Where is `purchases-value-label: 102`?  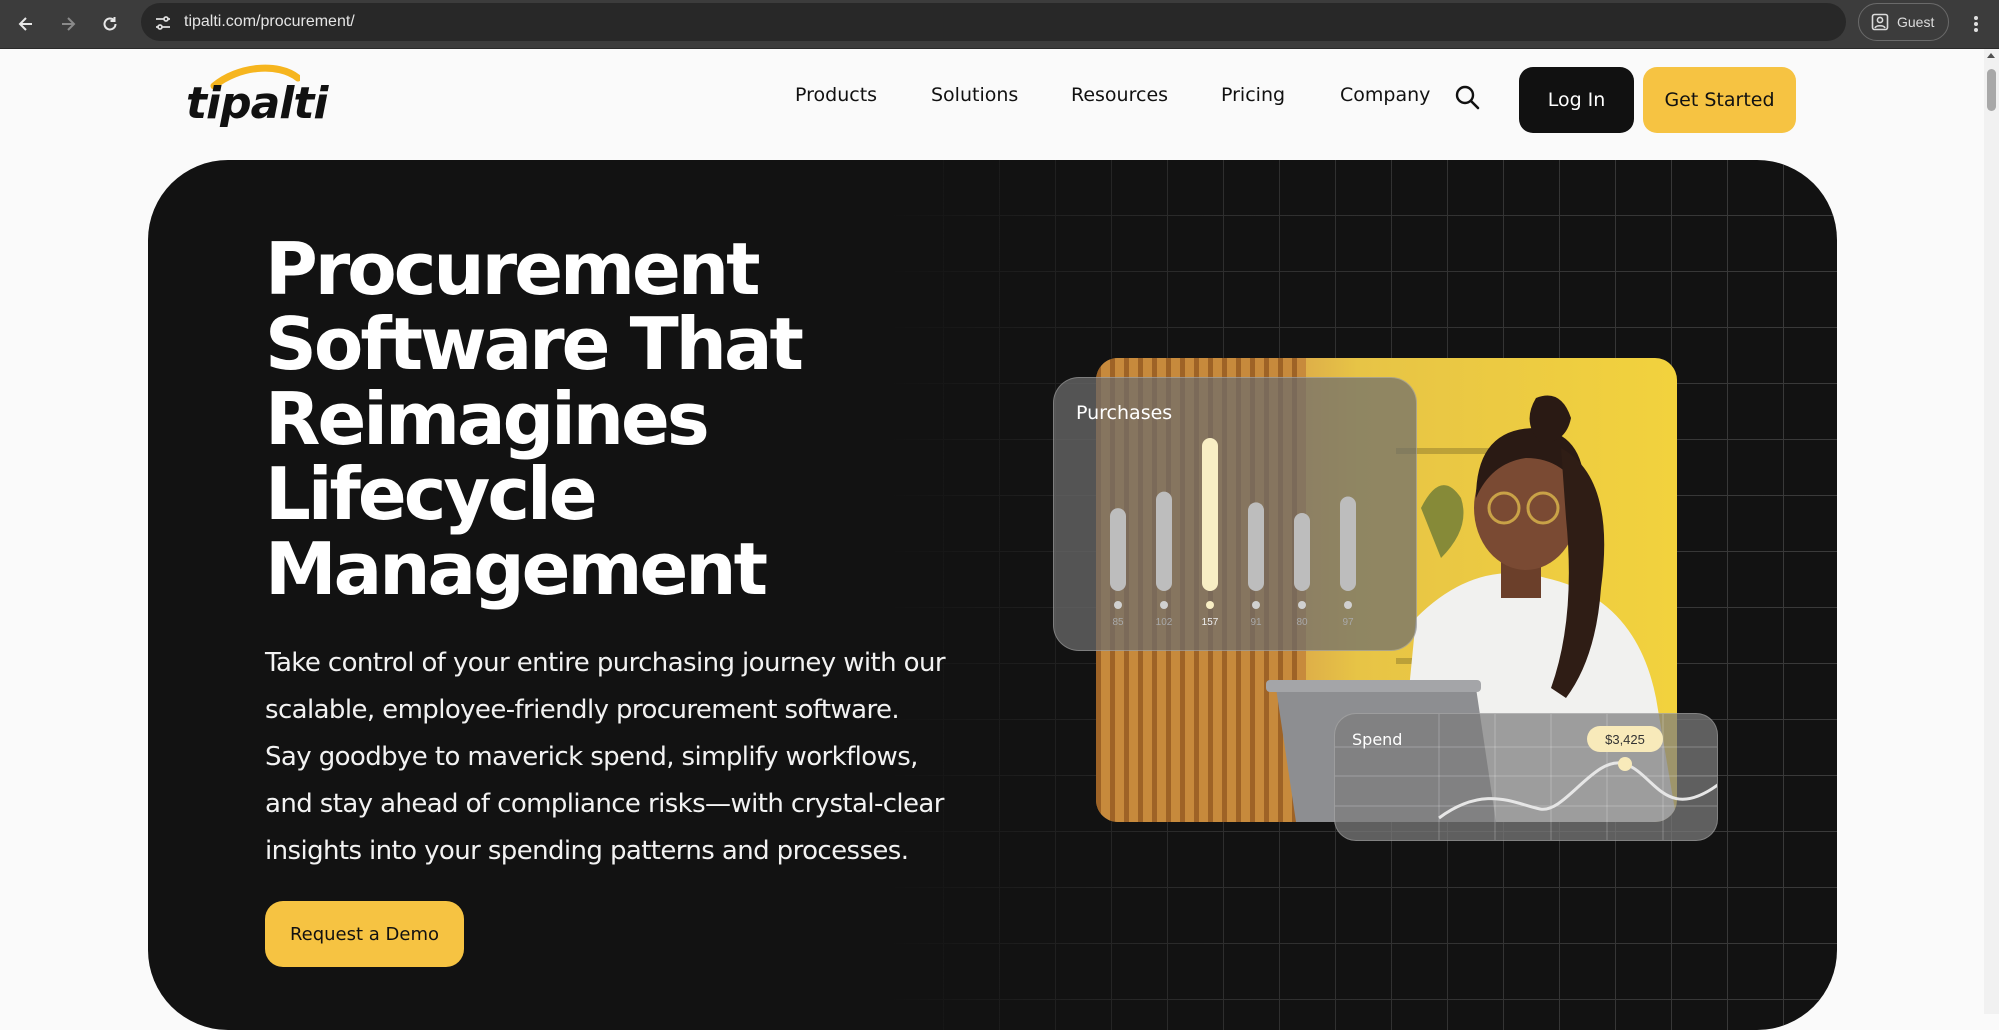
purchases-value-label: 102 is located at coordinates (1164, 622).